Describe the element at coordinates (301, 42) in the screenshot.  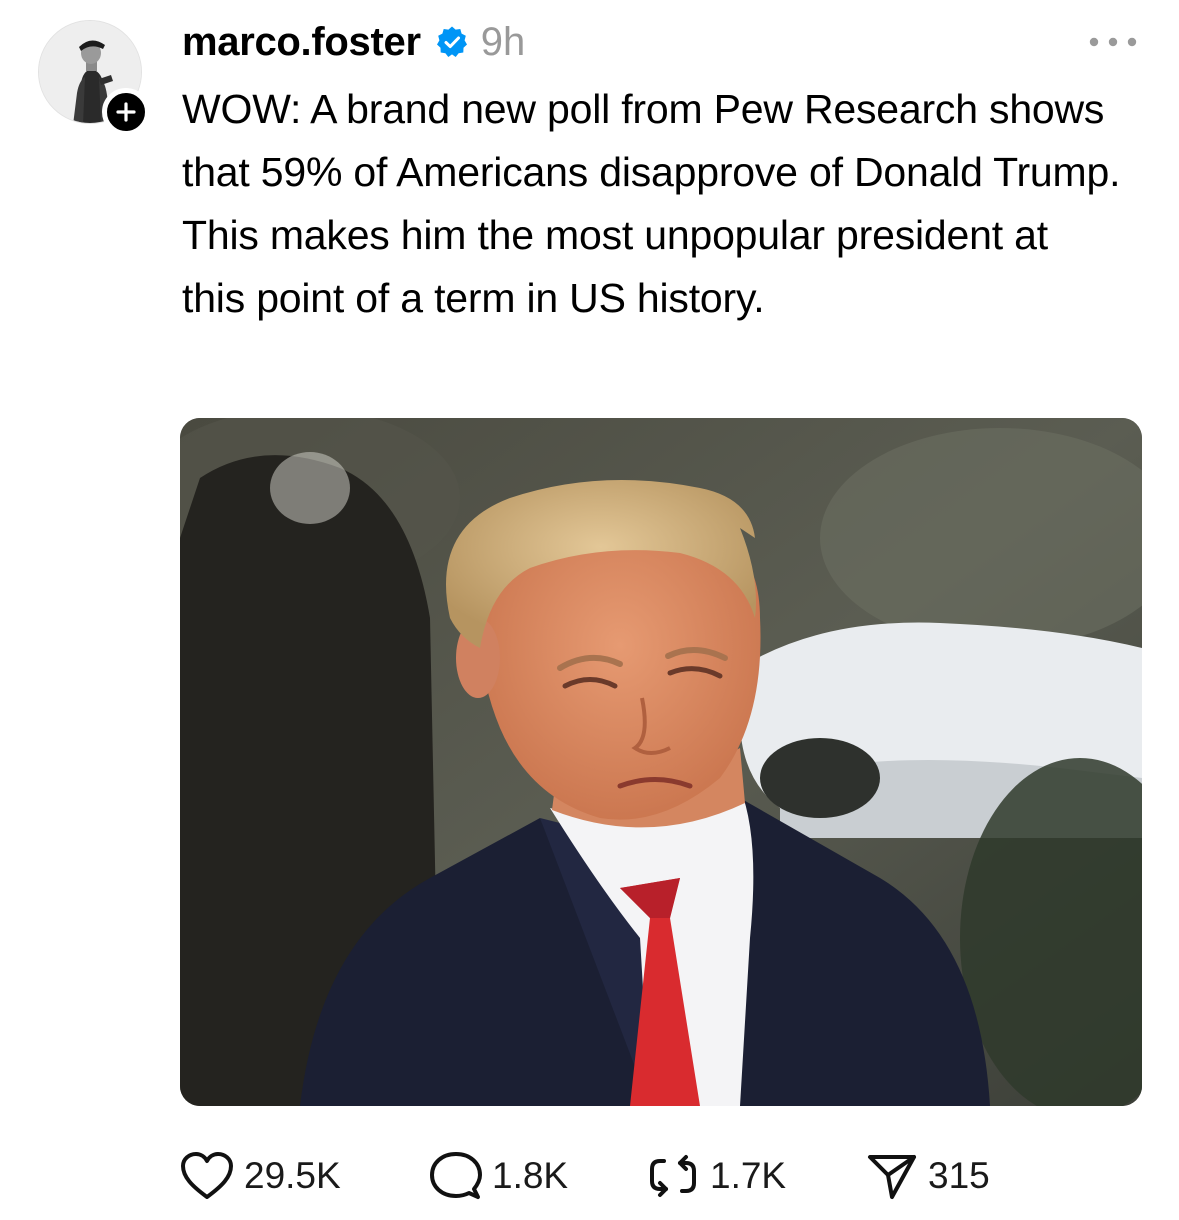
I see `author-username: marco.foster` at that location.